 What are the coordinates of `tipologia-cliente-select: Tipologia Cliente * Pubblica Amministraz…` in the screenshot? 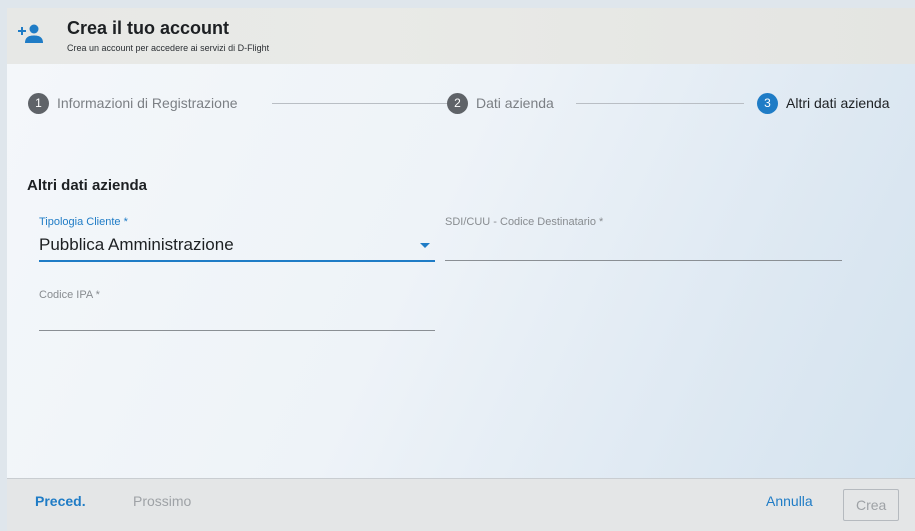 It's located at (237, 239).